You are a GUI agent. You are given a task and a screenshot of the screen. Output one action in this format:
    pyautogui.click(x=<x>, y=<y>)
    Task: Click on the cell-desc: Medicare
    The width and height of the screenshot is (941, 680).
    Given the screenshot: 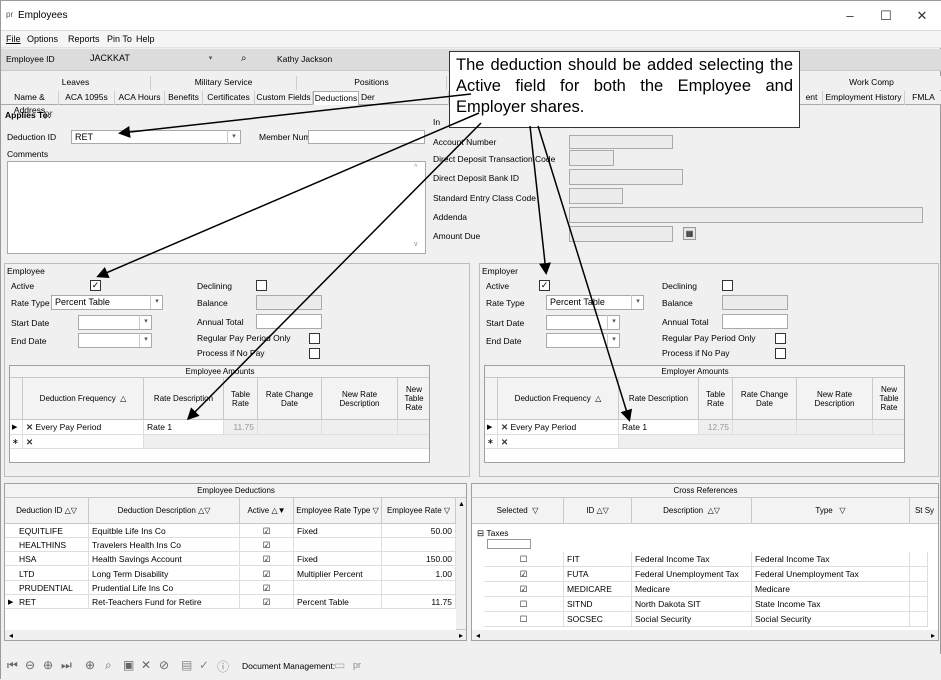 What is the action you would take?
    pyautogui.click(x=692, y=589)
    